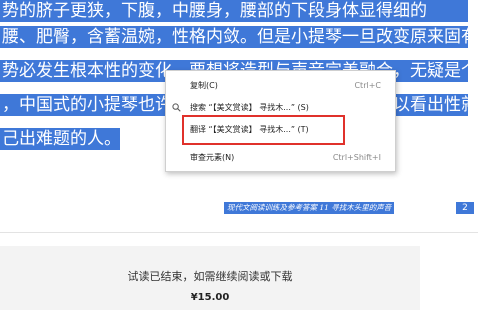  Describe the element at coordinates (249, 107) in the screenshot. I see `menu-item-label: 搜索 “【美文赏读】 寻找木...” (S)` at that location.